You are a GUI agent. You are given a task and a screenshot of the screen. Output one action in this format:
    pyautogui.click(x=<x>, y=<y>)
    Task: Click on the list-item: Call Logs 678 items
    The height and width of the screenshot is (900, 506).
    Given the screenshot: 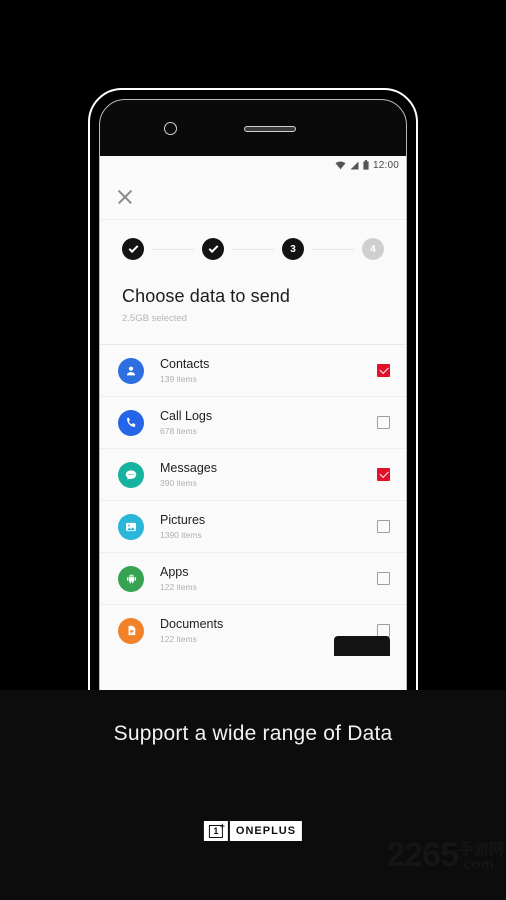 What is the action you would take?
    pyautogui.click(x=253, y=422)
    